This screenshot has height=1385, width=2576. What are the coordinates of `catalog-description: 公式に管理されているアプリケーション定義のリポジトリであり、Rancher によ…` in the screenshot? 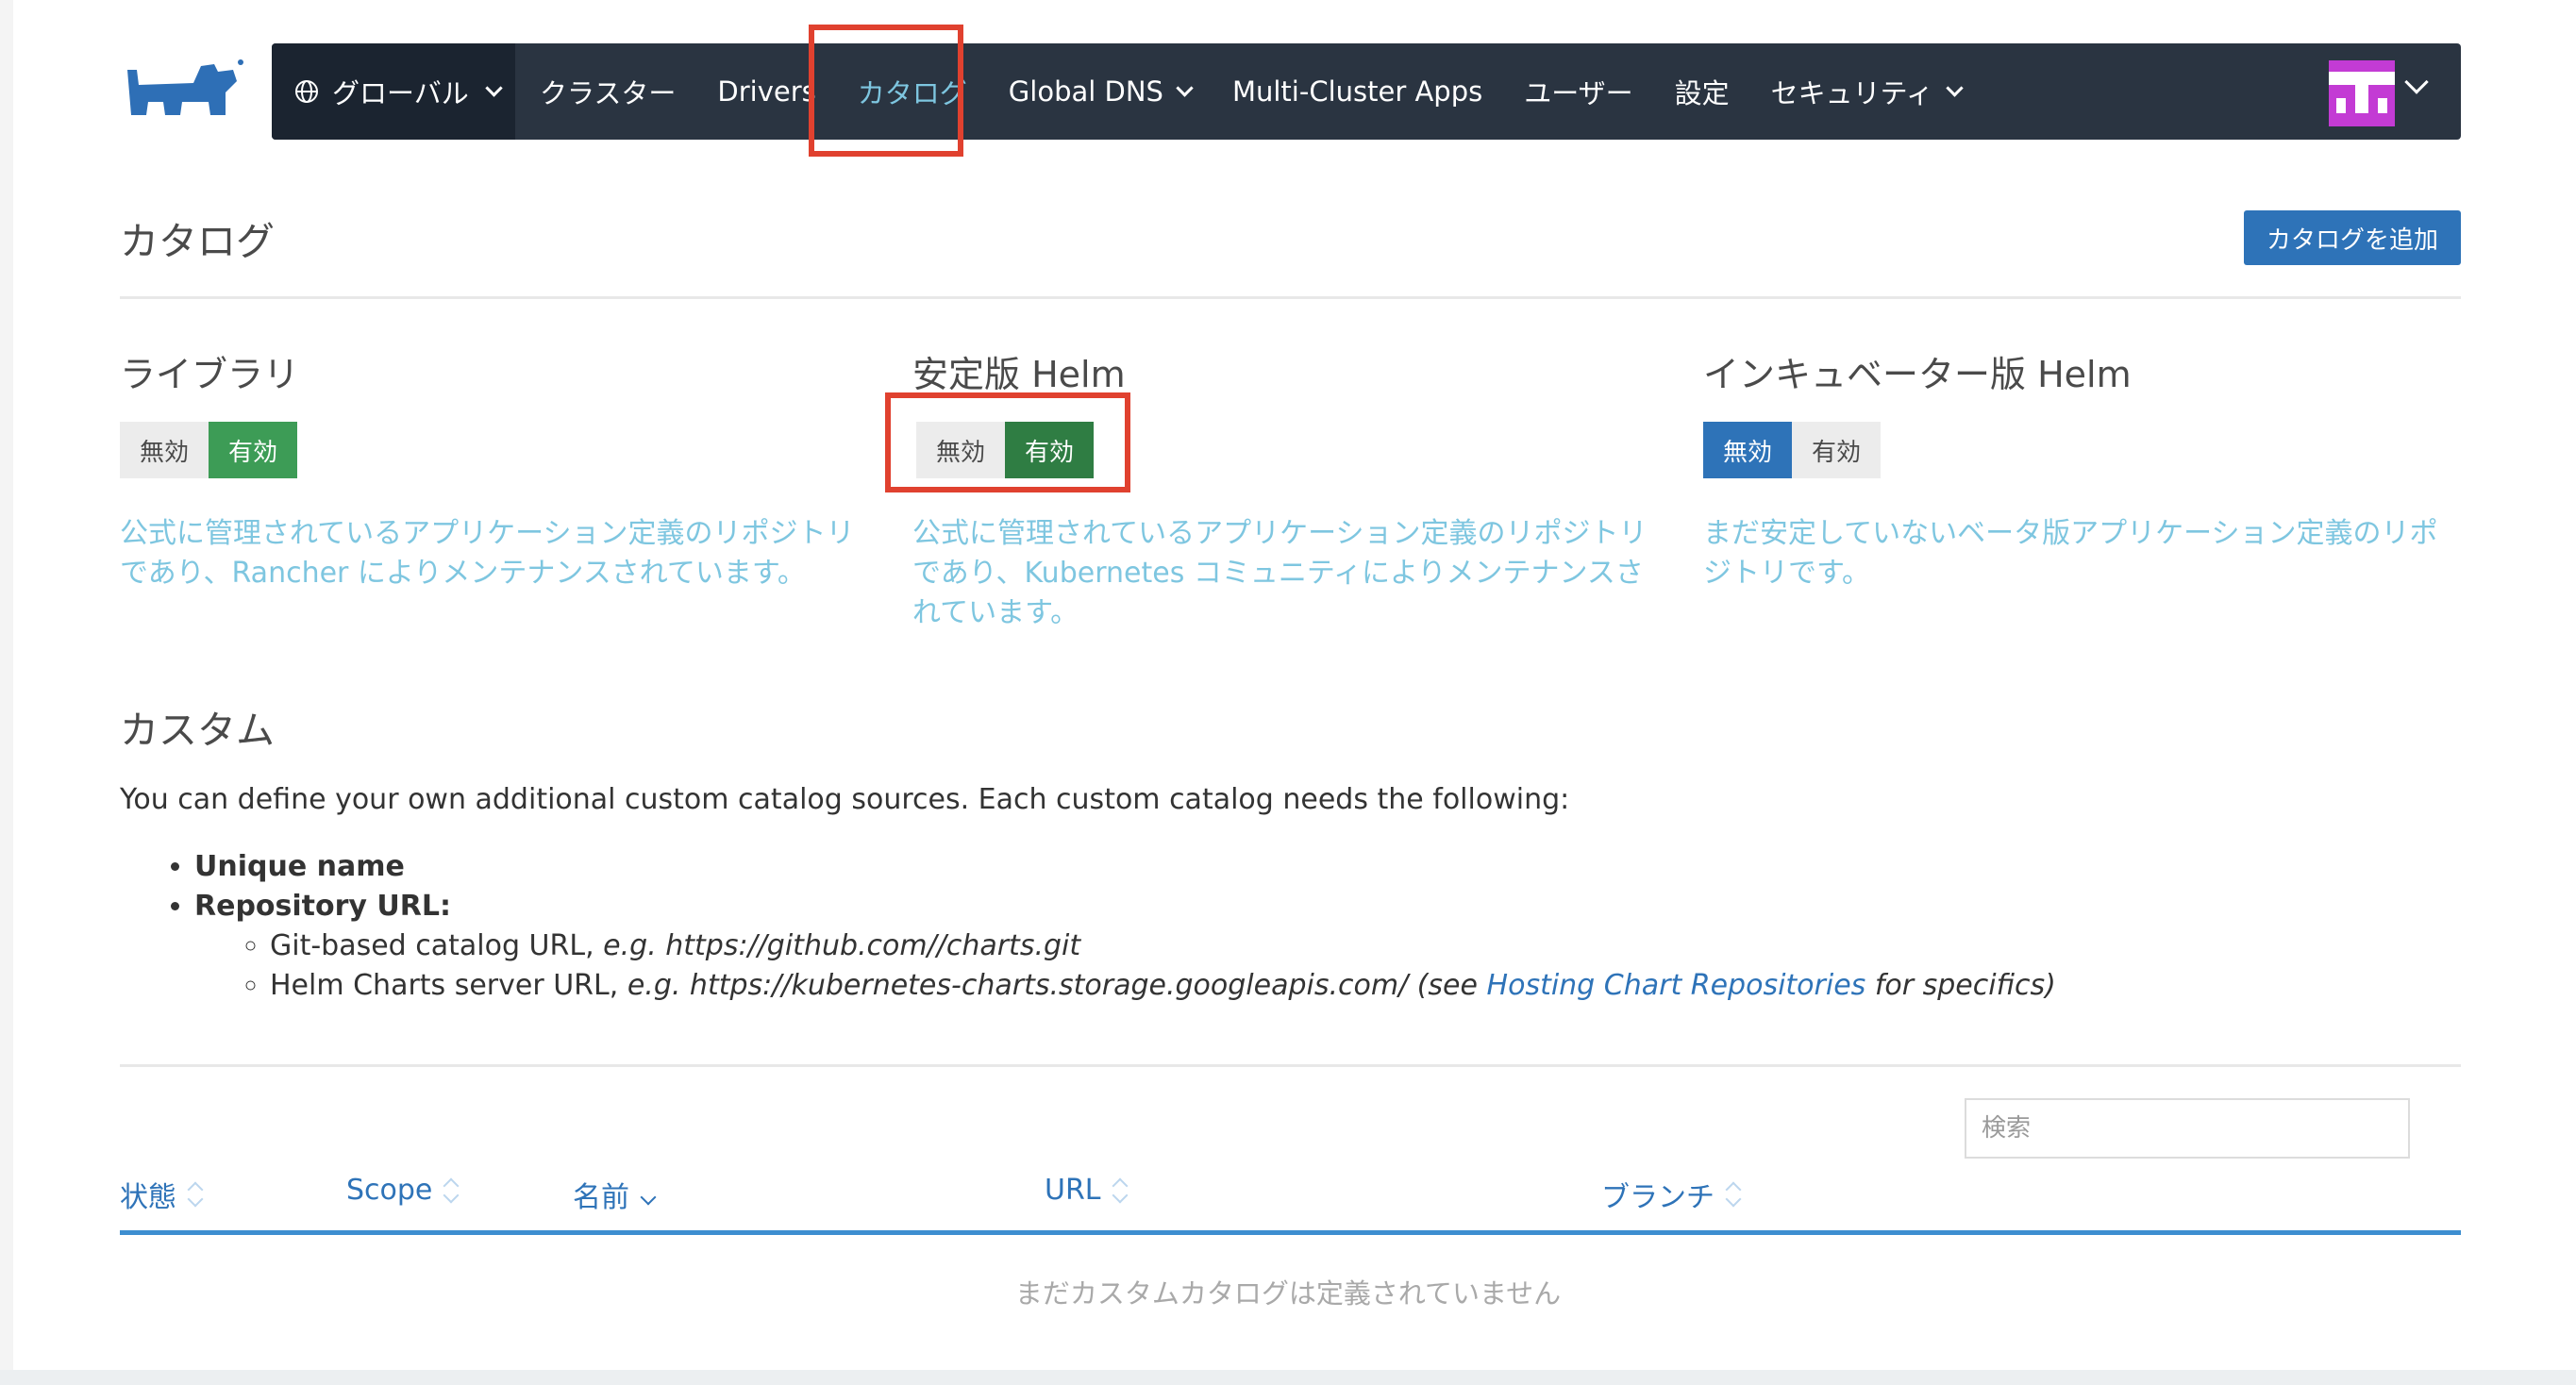 It's located at (487, 553).